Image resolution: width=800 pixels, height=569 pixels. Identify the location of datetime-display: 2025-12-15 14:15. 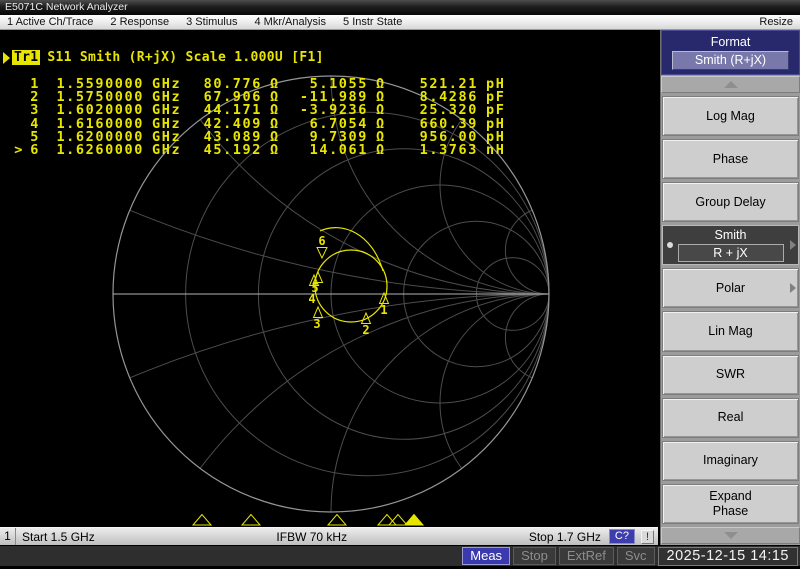
(727, 556).